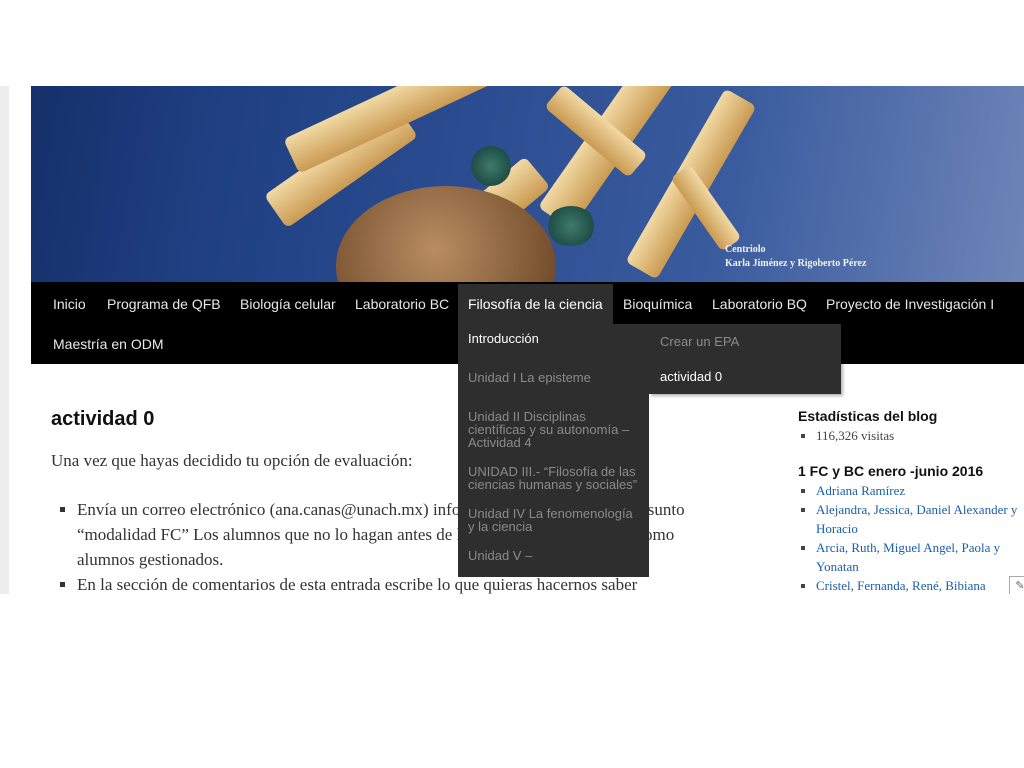  Describe the element at coordinates (1016, 585) in the screenshot. I see `pencil-icon: ✎` at that location.